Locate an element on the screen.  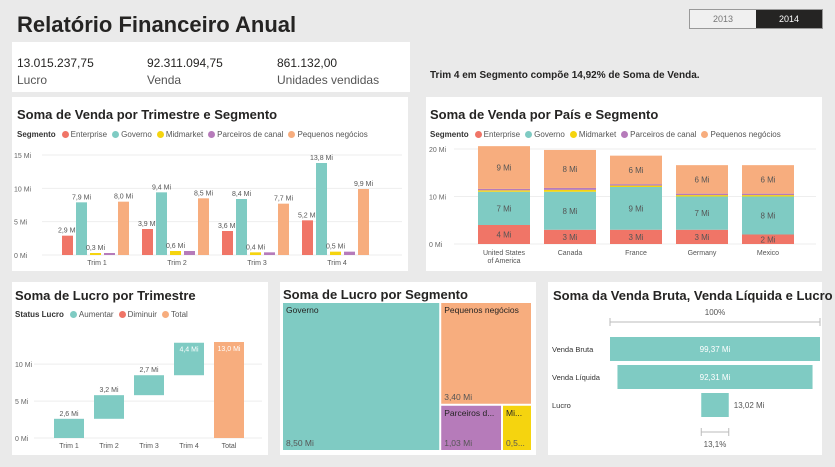
x-tick-label: Mexico is located at coordinates (768, 253).